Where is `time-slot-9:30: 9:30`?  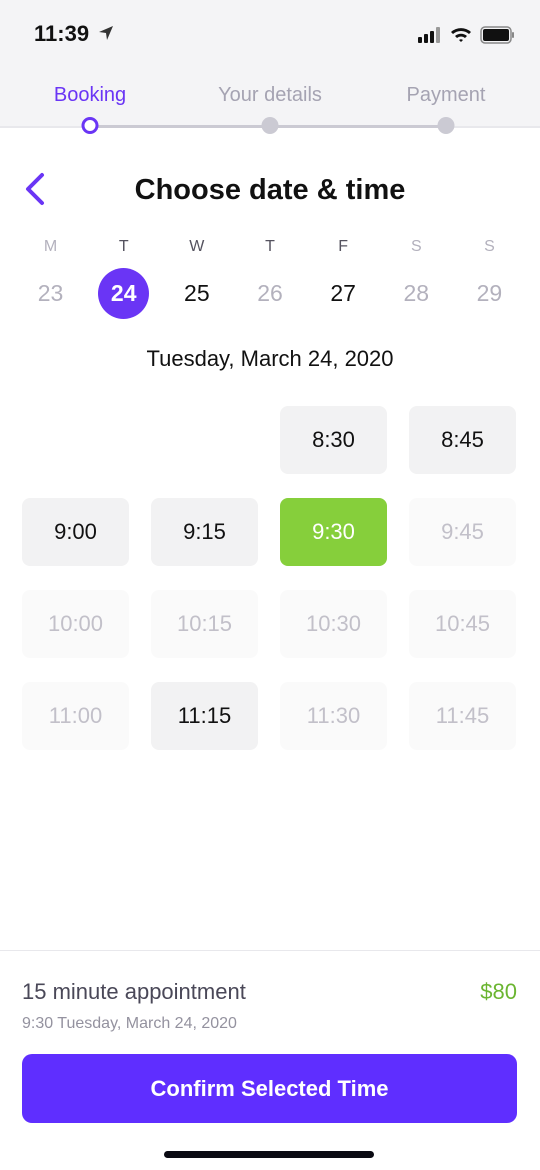 time-slot-9:30: 9:30 is located at coordinates (333, 532).